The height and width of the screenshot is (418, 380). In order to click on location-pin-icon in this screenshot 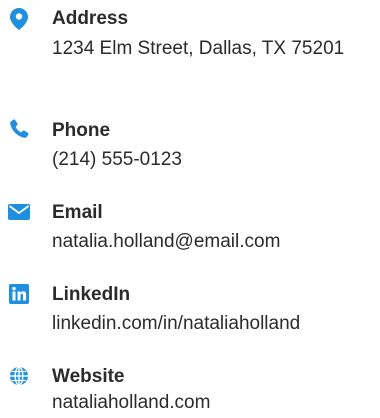, I will do `click(19, 19)`.